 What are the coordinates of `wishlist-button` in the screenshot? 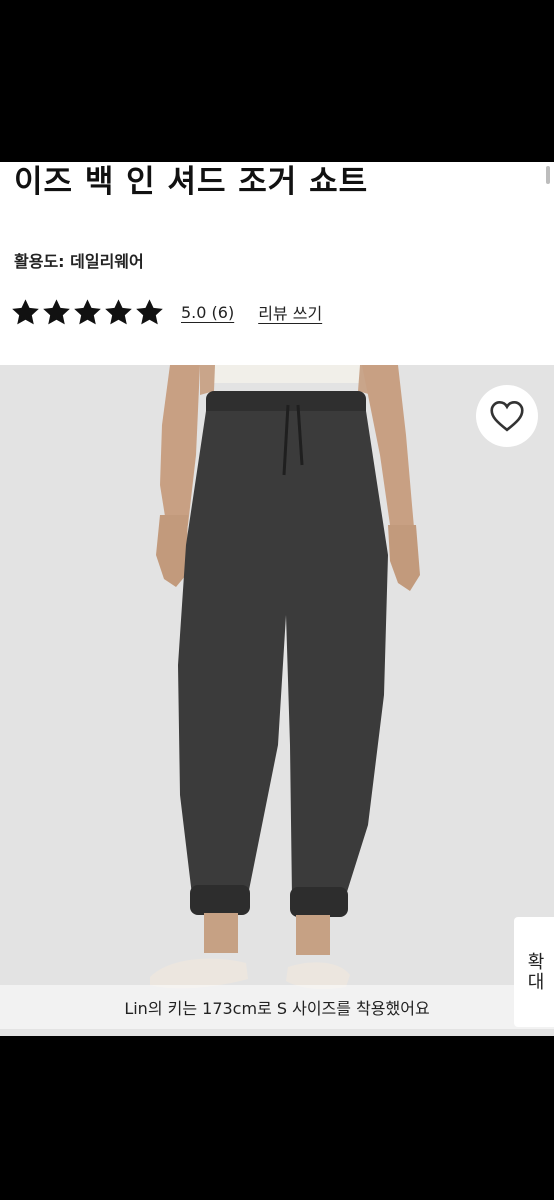 It's located at (507, 416).